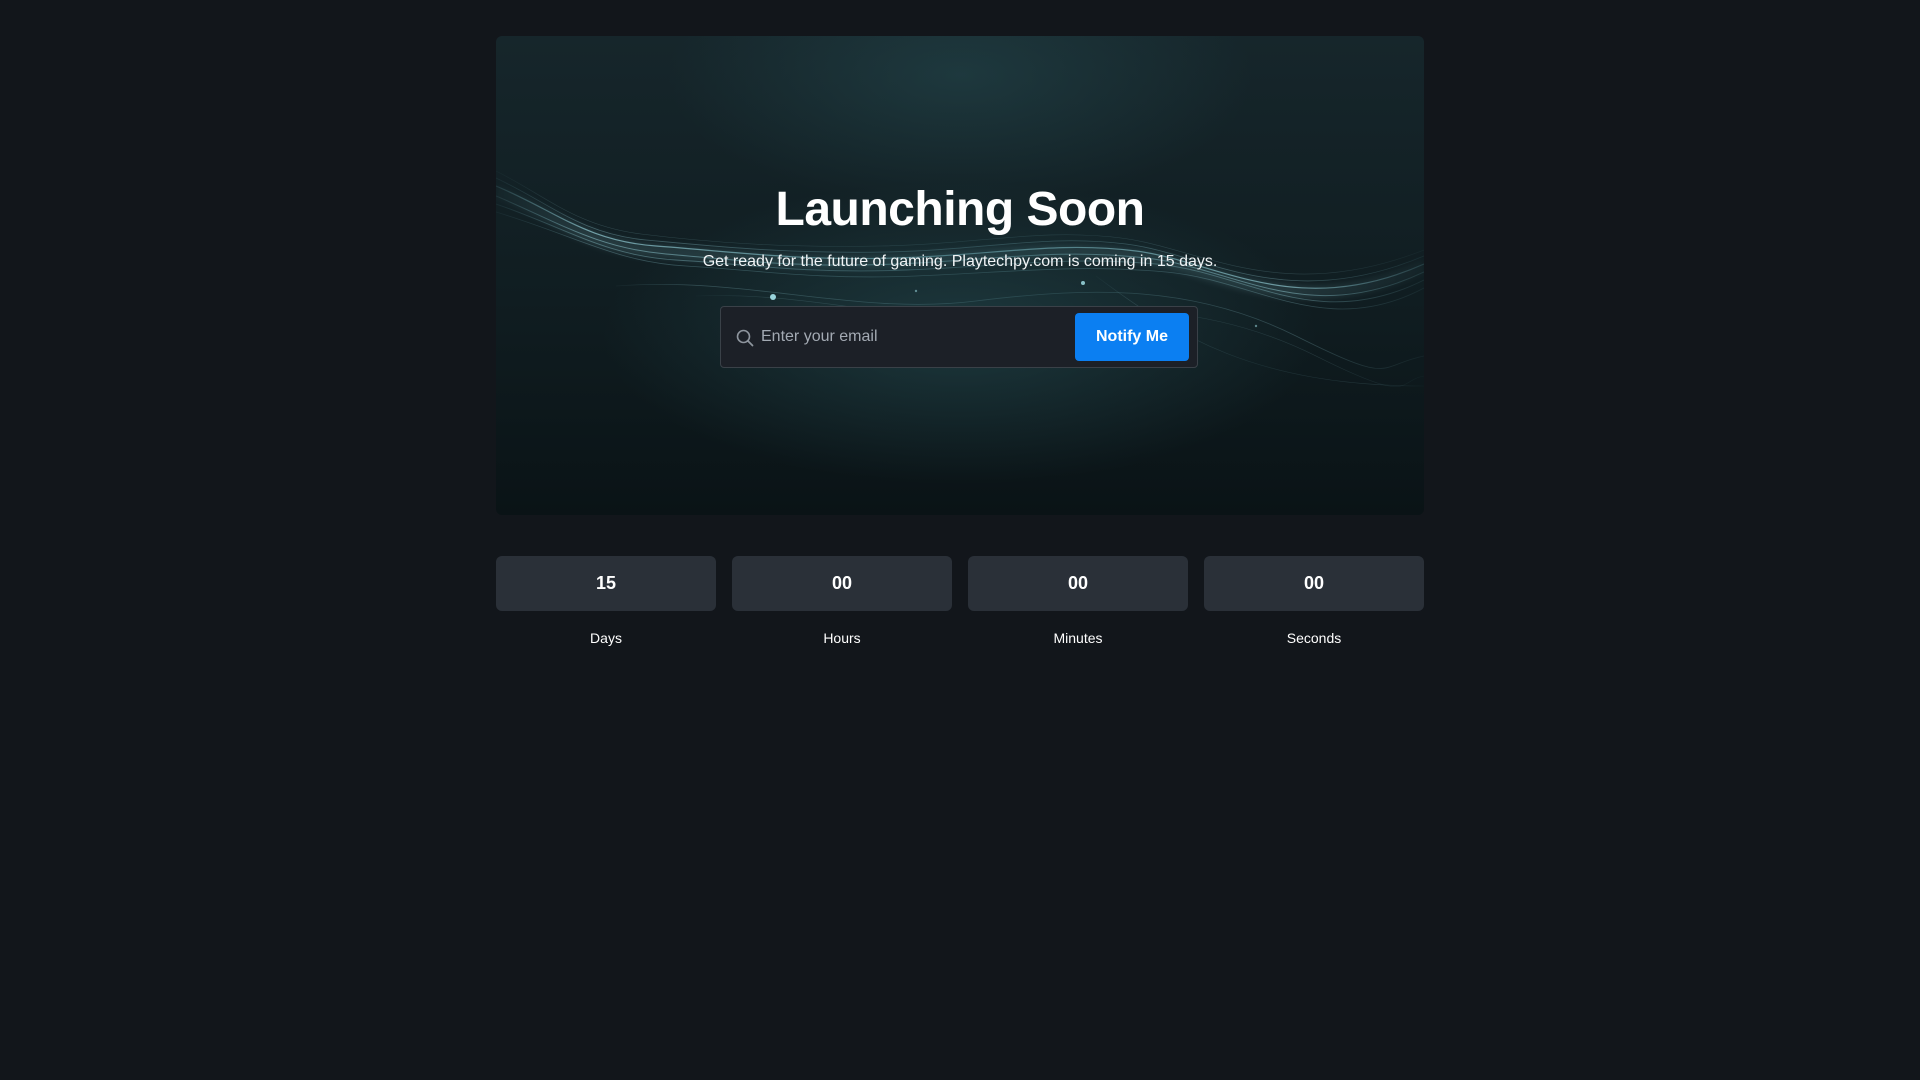 The height and width of the screenshot is (1080, 1920). Describe the element at coordinates (606, 583) in the screenshot. I see `countdown-days-value: 15` at that location.